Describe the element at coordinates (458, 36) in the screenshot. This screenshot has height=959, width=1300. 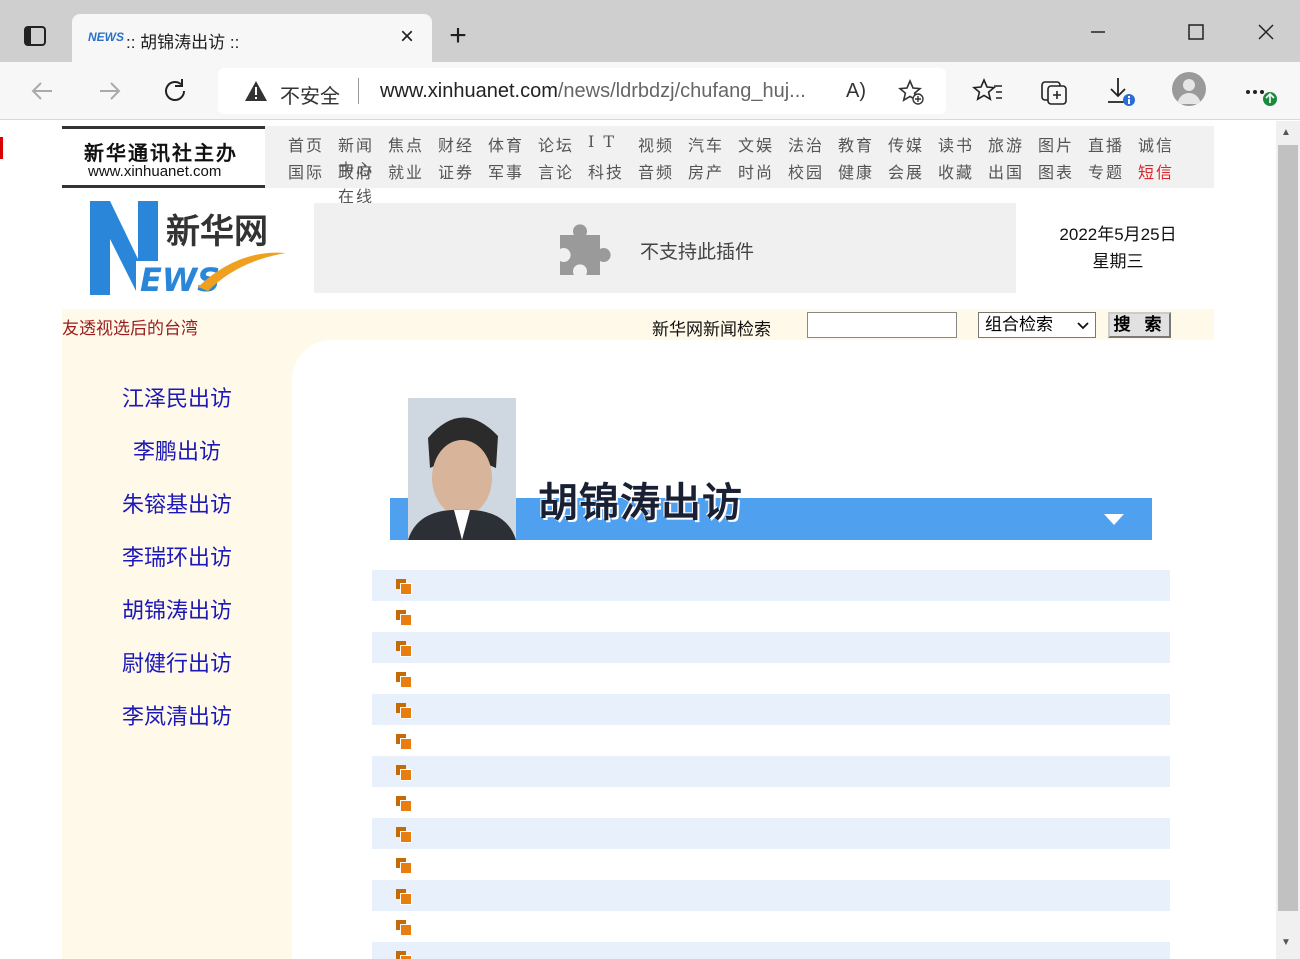
I see `new-tab-button: +` at that location.